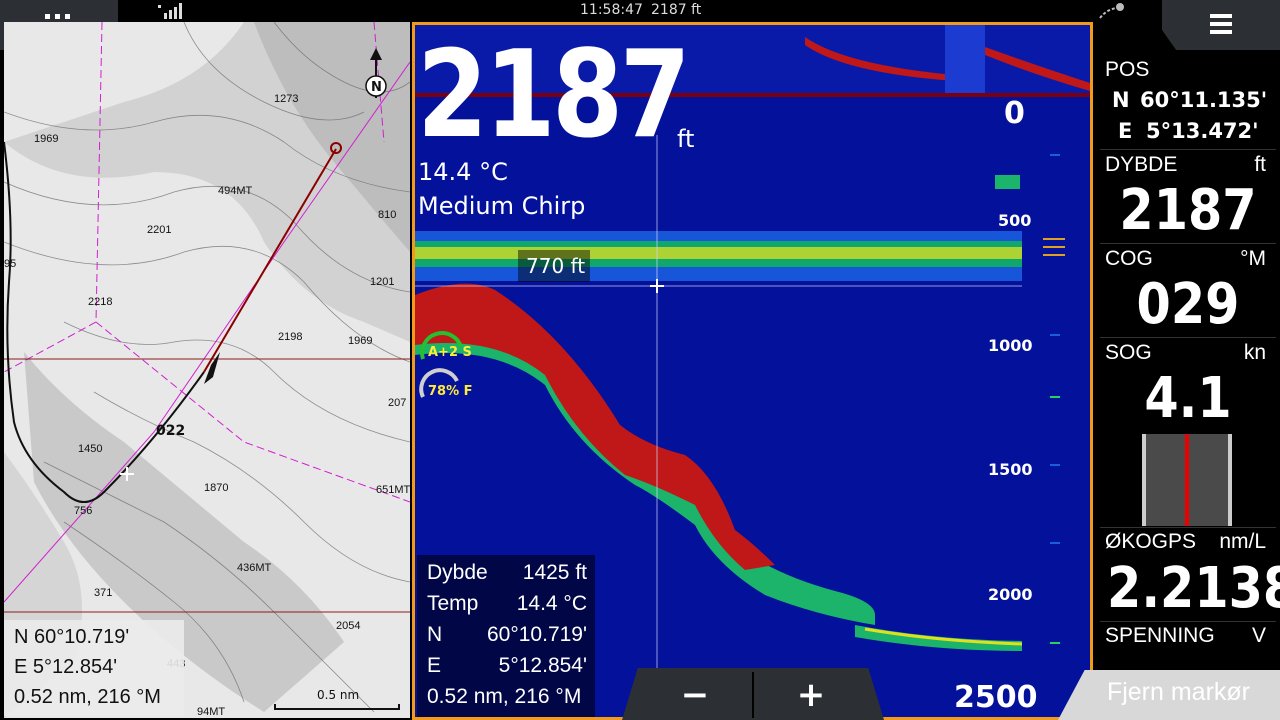  I want to click on zoom-divider, so click(753, 695).